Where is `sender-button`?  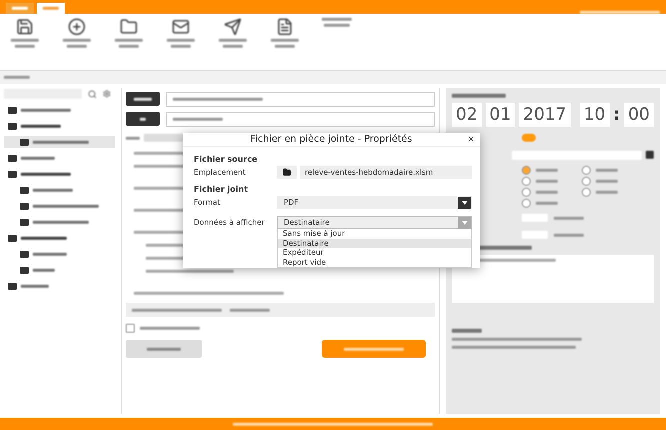 sender-button is located at coordinates (143, 99).